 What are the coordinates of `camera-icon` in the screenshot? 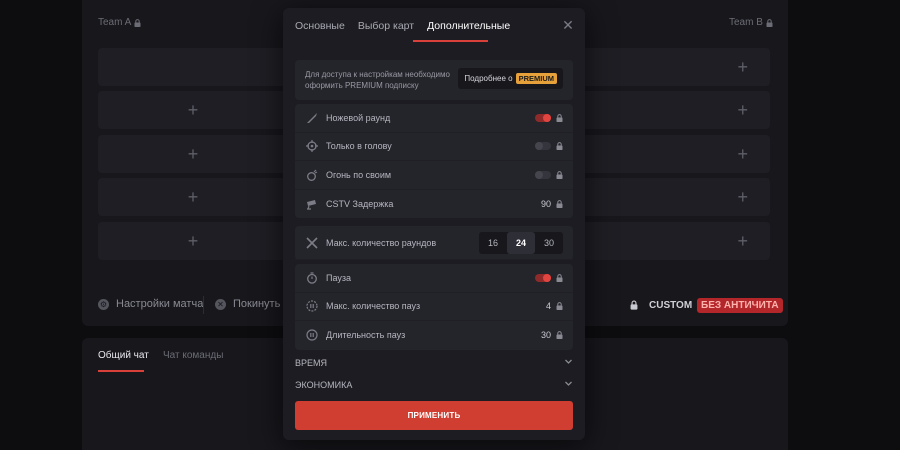 It's located at (311, 203).